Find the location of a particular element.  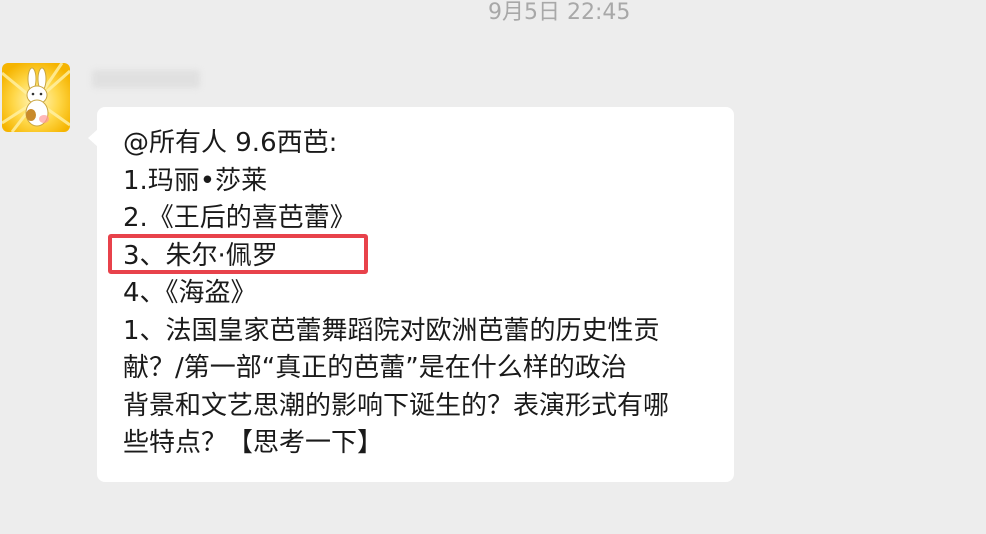

next-message-cutoff is located at coordinates (580, 527).